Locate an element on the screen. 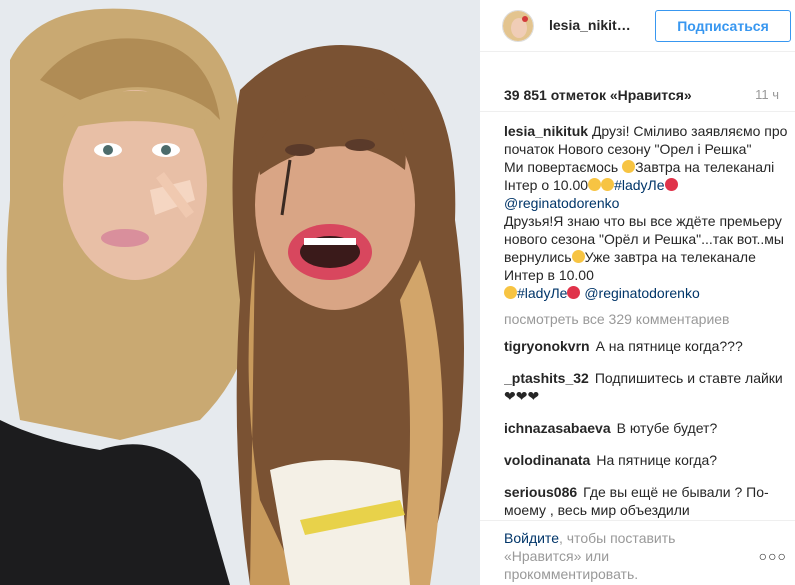  avatar-image is located at coordinates (518, 26).